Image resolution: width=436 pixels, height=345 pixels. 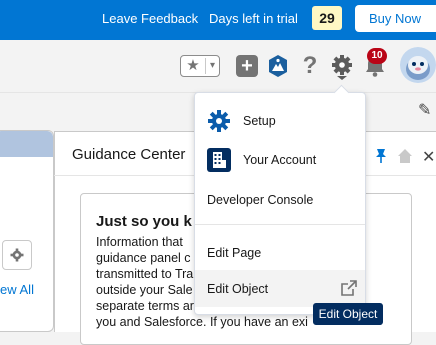 What do you see at coordinates (145, 306) in the screenshot?
I see `info-card-line: separate terms ar` at bounding box center [145, 306].